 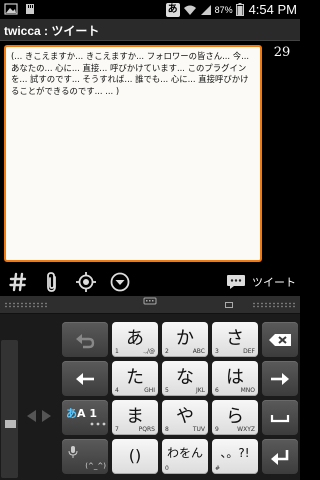 I want to click on attach-button, so click(x=52, y=282).